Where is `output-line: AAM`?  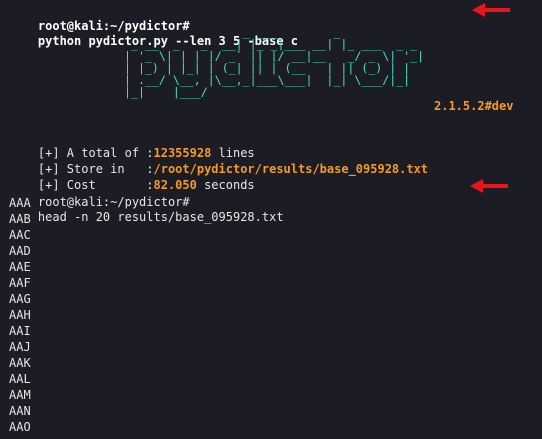 output-line: AAM is located at coordinates (20, 395).